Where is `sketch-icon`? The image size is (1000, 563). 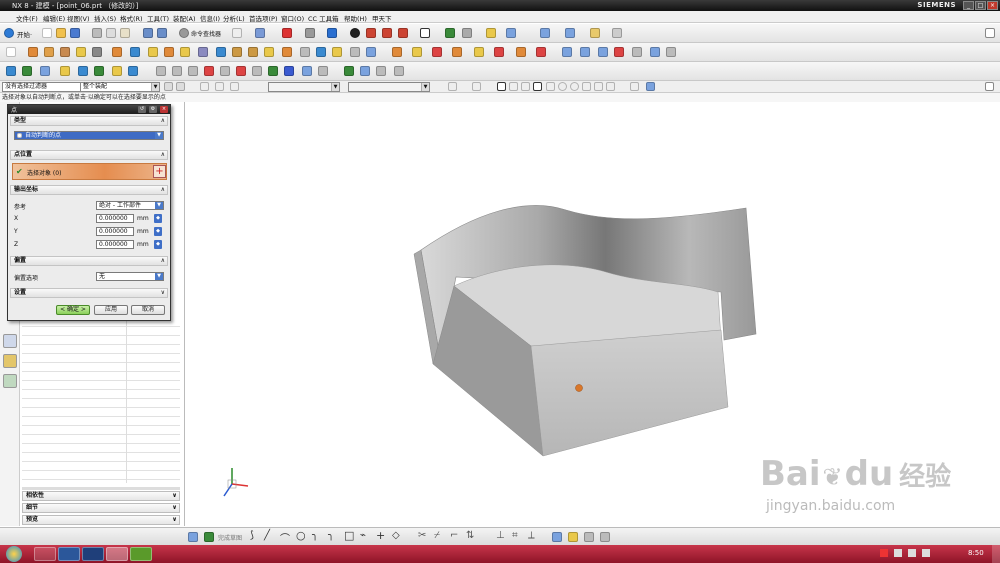 sketch-icon is located at coordinates (545, 33).